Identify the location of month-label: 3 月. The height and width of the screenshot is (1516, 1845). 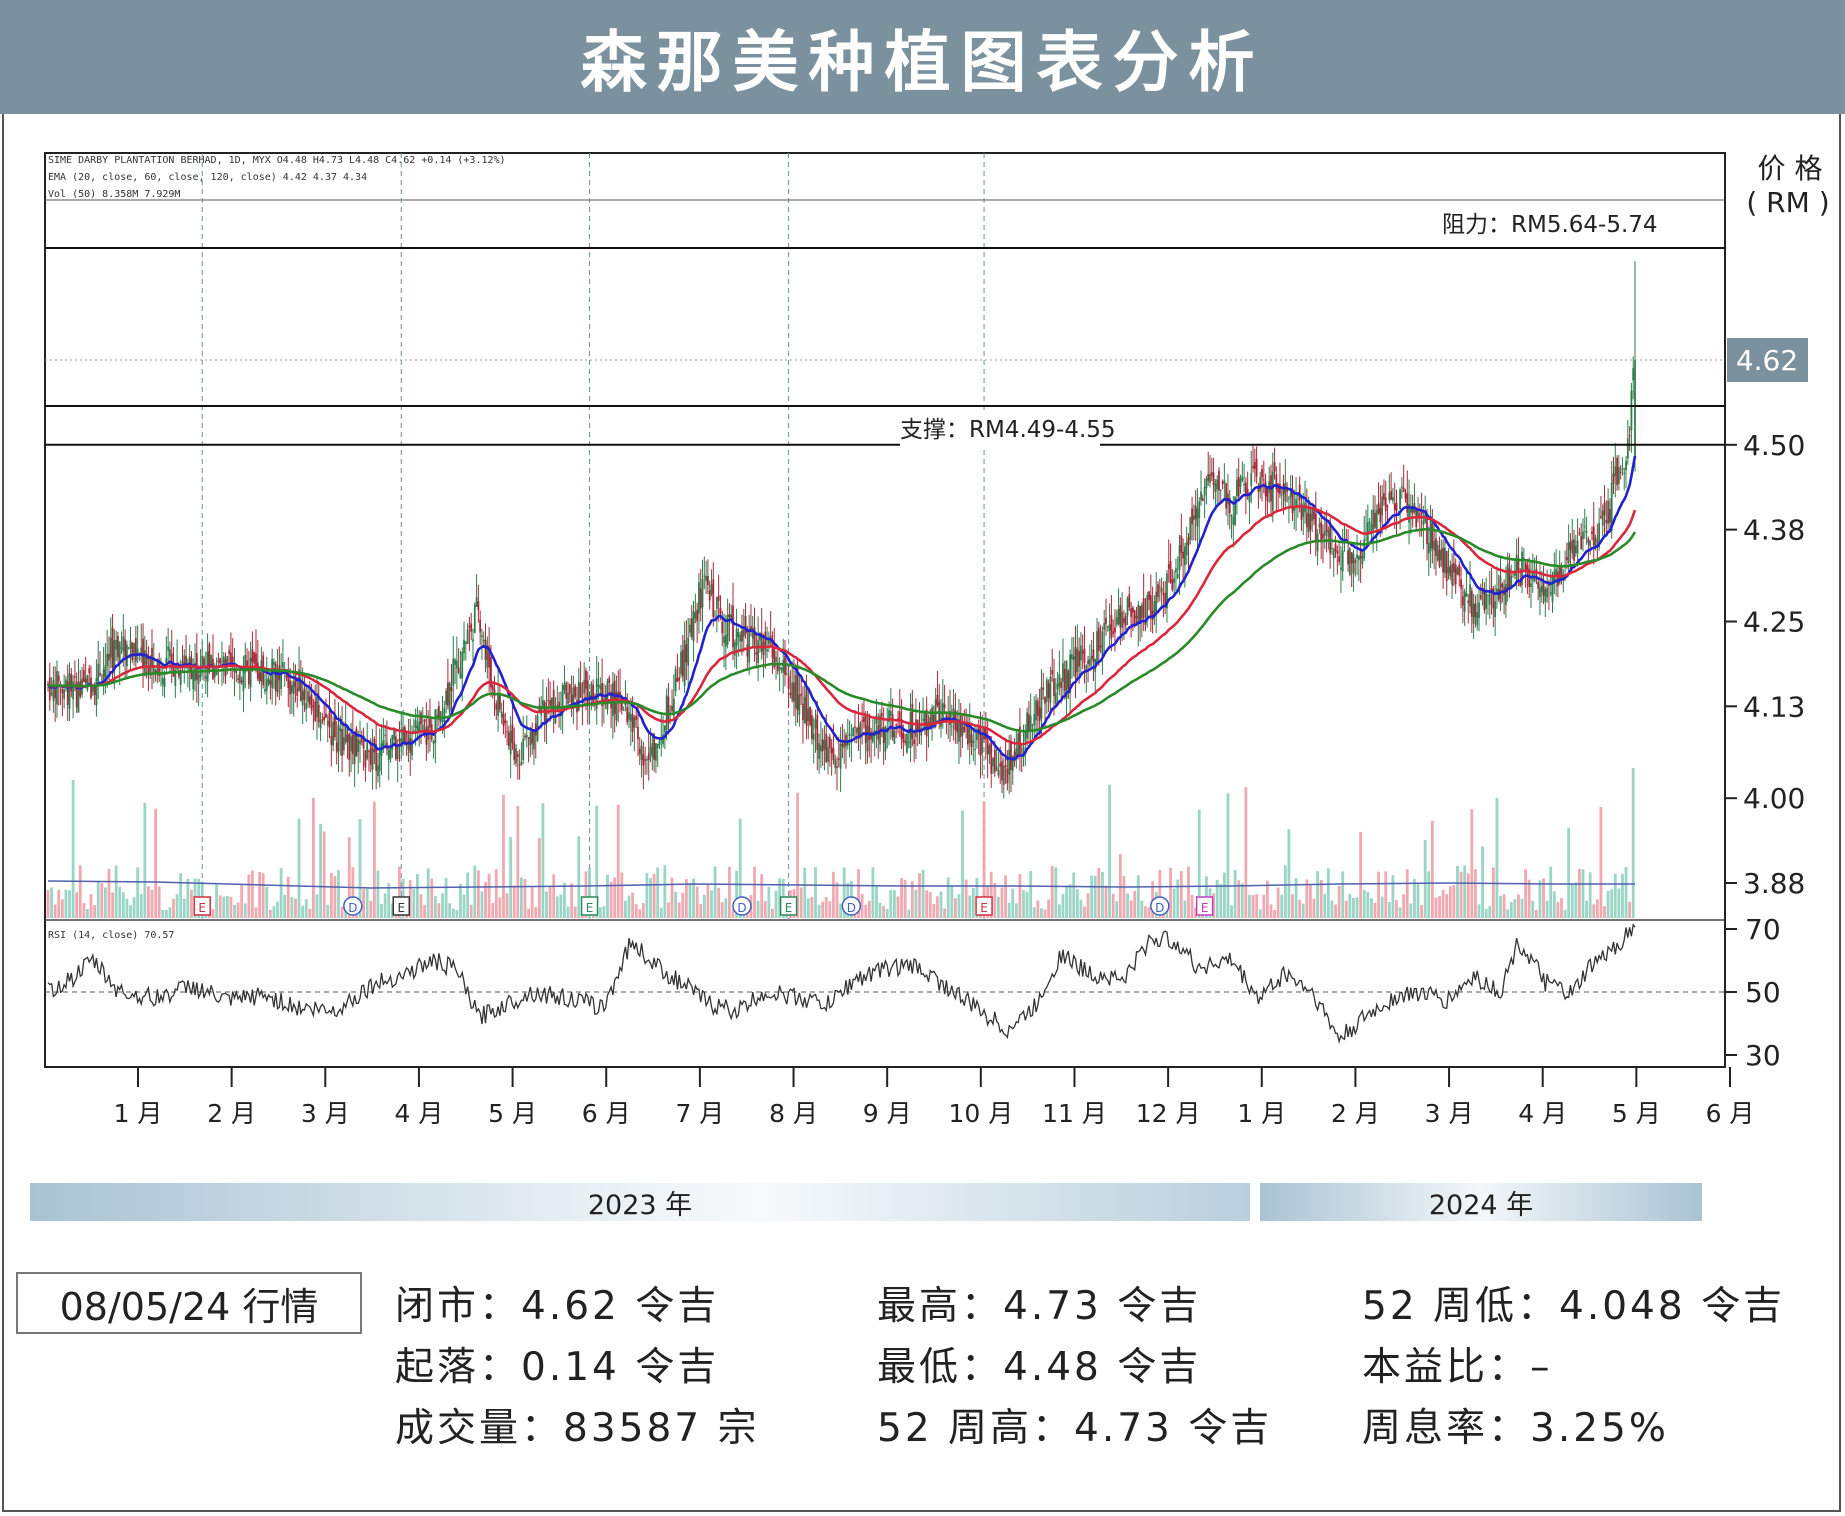
(325, 1113).